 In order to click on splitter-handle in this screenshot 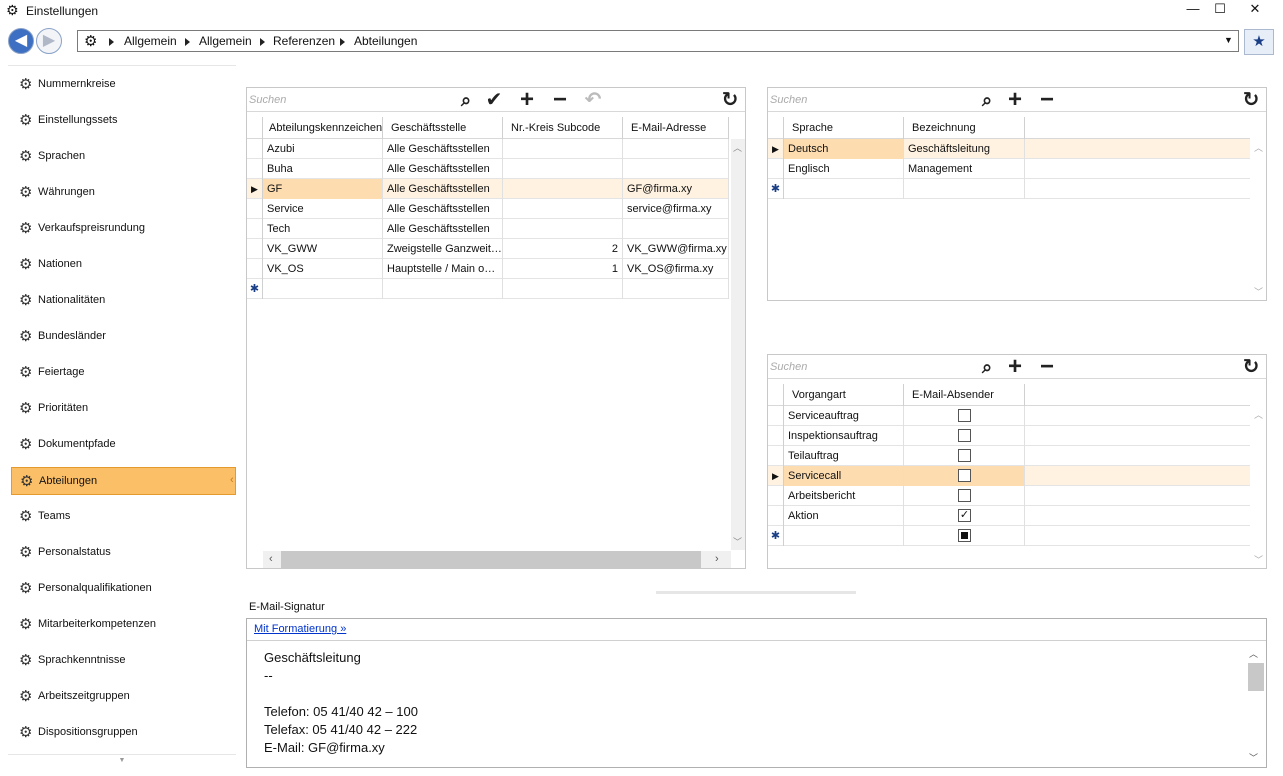, I will do `click(756, 592)`.